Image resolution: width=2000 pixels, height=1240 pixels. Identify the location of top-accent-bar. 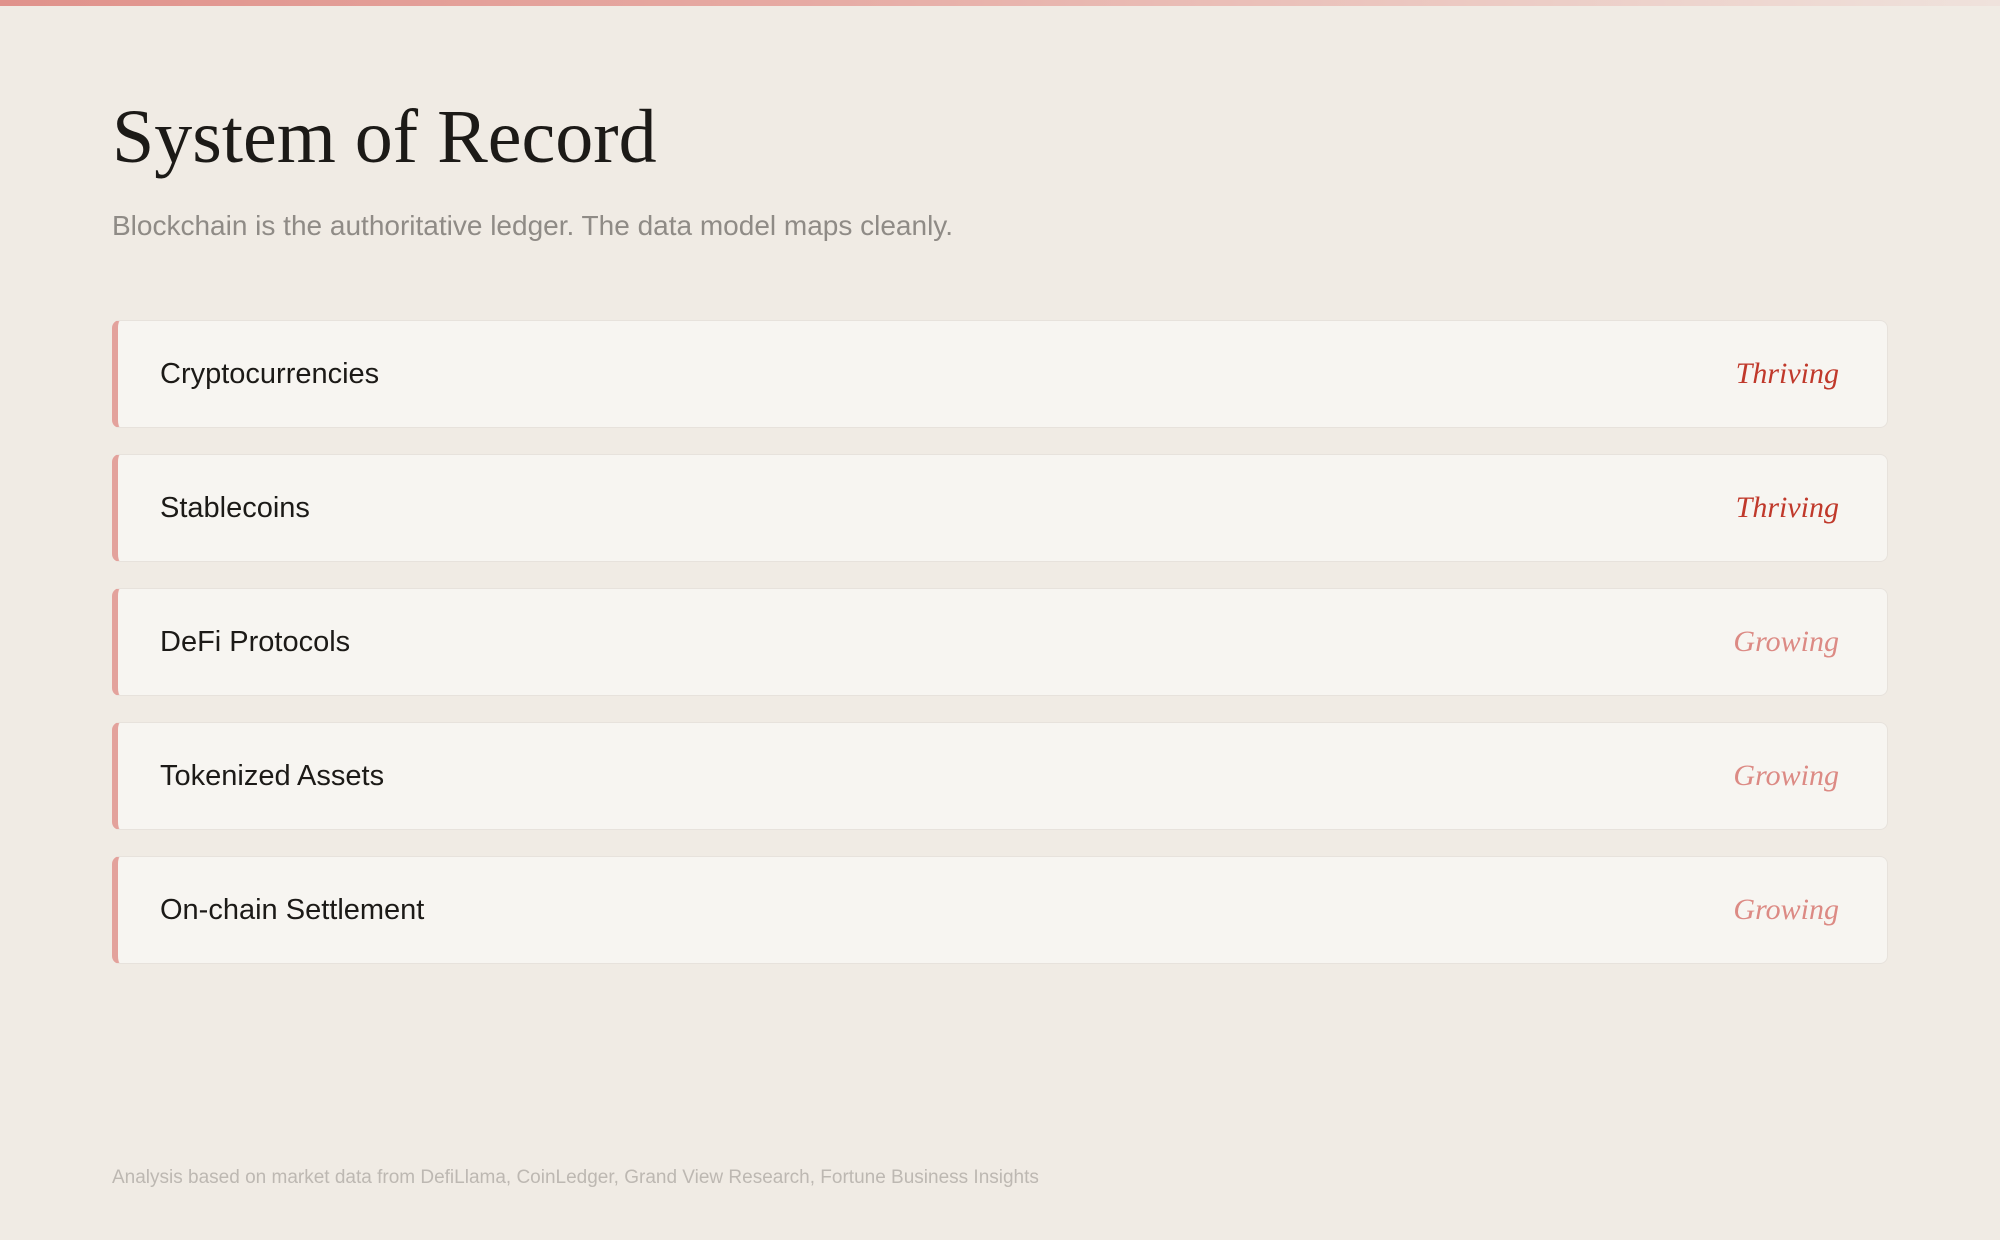
(1000, 3).